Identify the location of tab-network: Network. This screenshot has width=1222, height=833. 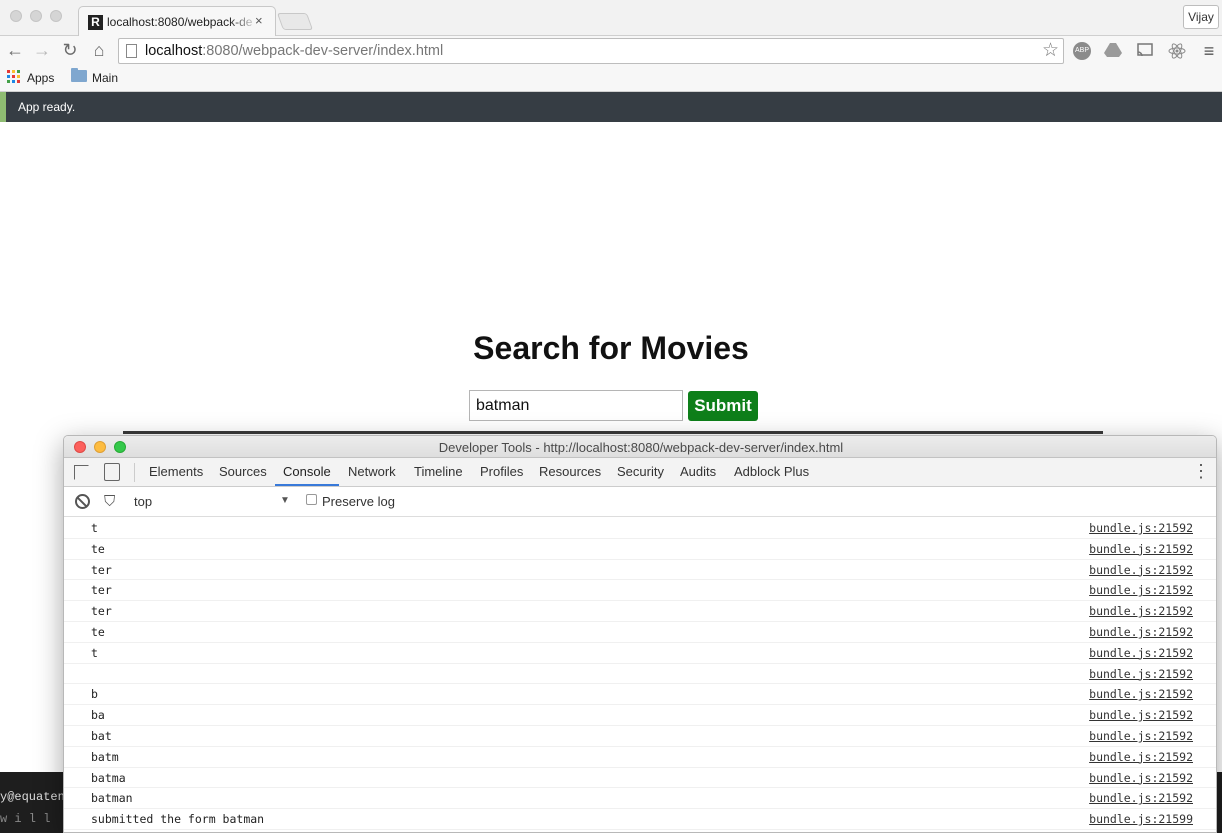
(372, 471).